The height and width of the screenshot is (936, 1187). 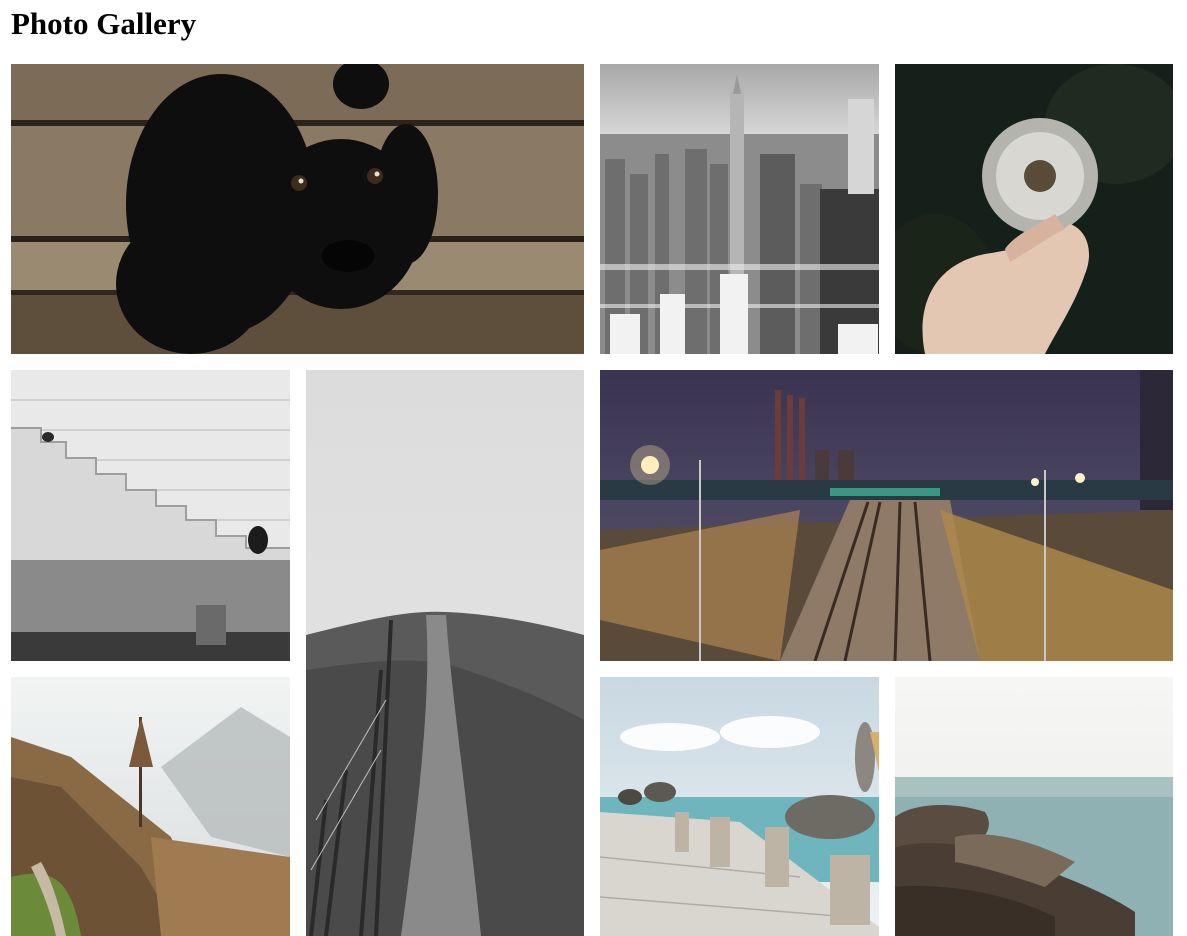 I want to click on stairs-photo-image, so click(x=150, y=515).